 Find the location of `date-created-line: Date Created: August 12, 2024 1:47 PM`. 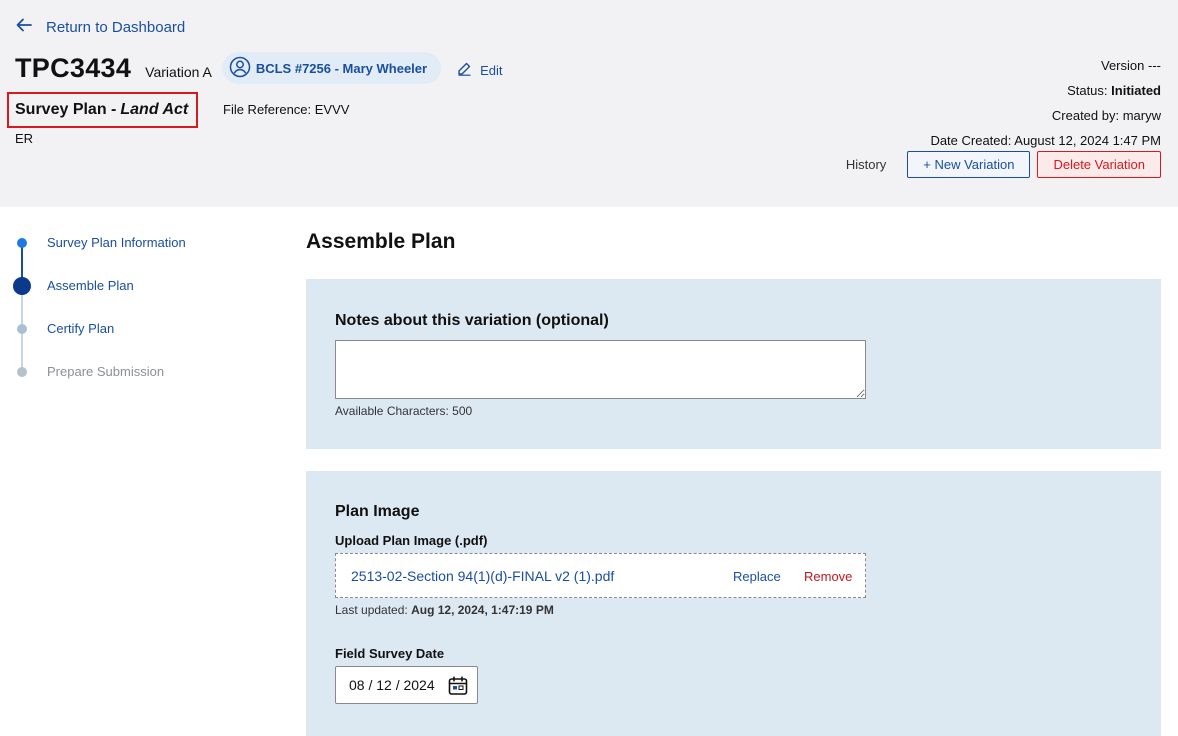

date-created-line: Date Created: August 12, 2024 1:47 PM is located at coordinates (1045, 140).